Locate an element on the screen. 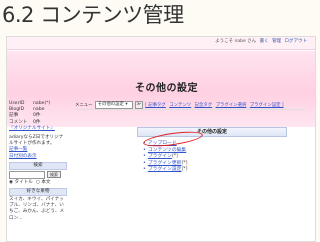 The image size is (320, 242). user-bar: ようこそ nabe さん 書く 管理 ログアウト is located at coordinates (260, 41).